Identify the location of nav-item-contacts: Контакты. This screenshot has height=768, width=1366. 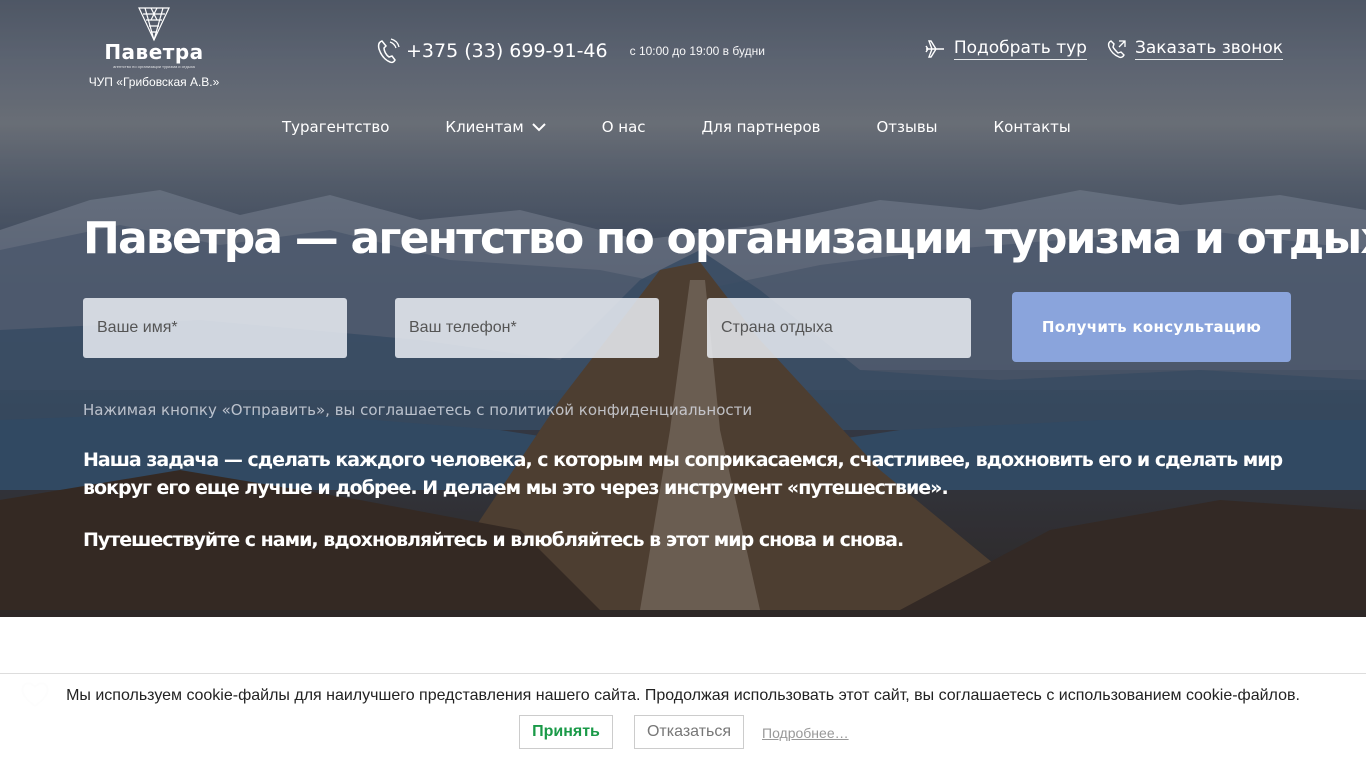
(1032, 127).